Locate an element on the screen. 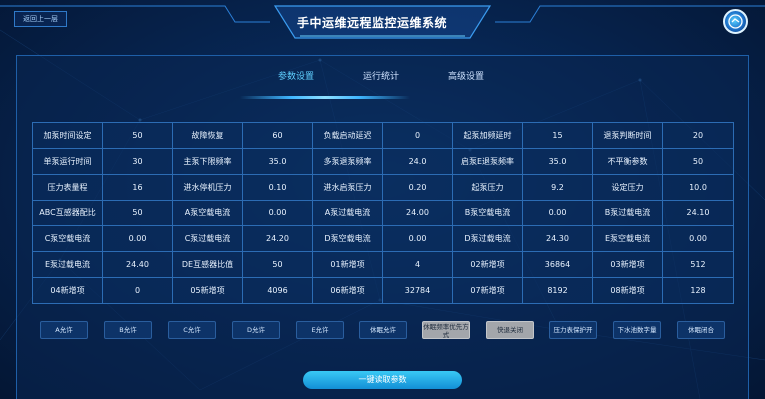 This screenshot has height=399, width=765. control-button: C允许 is located at coordinates (192, 330).